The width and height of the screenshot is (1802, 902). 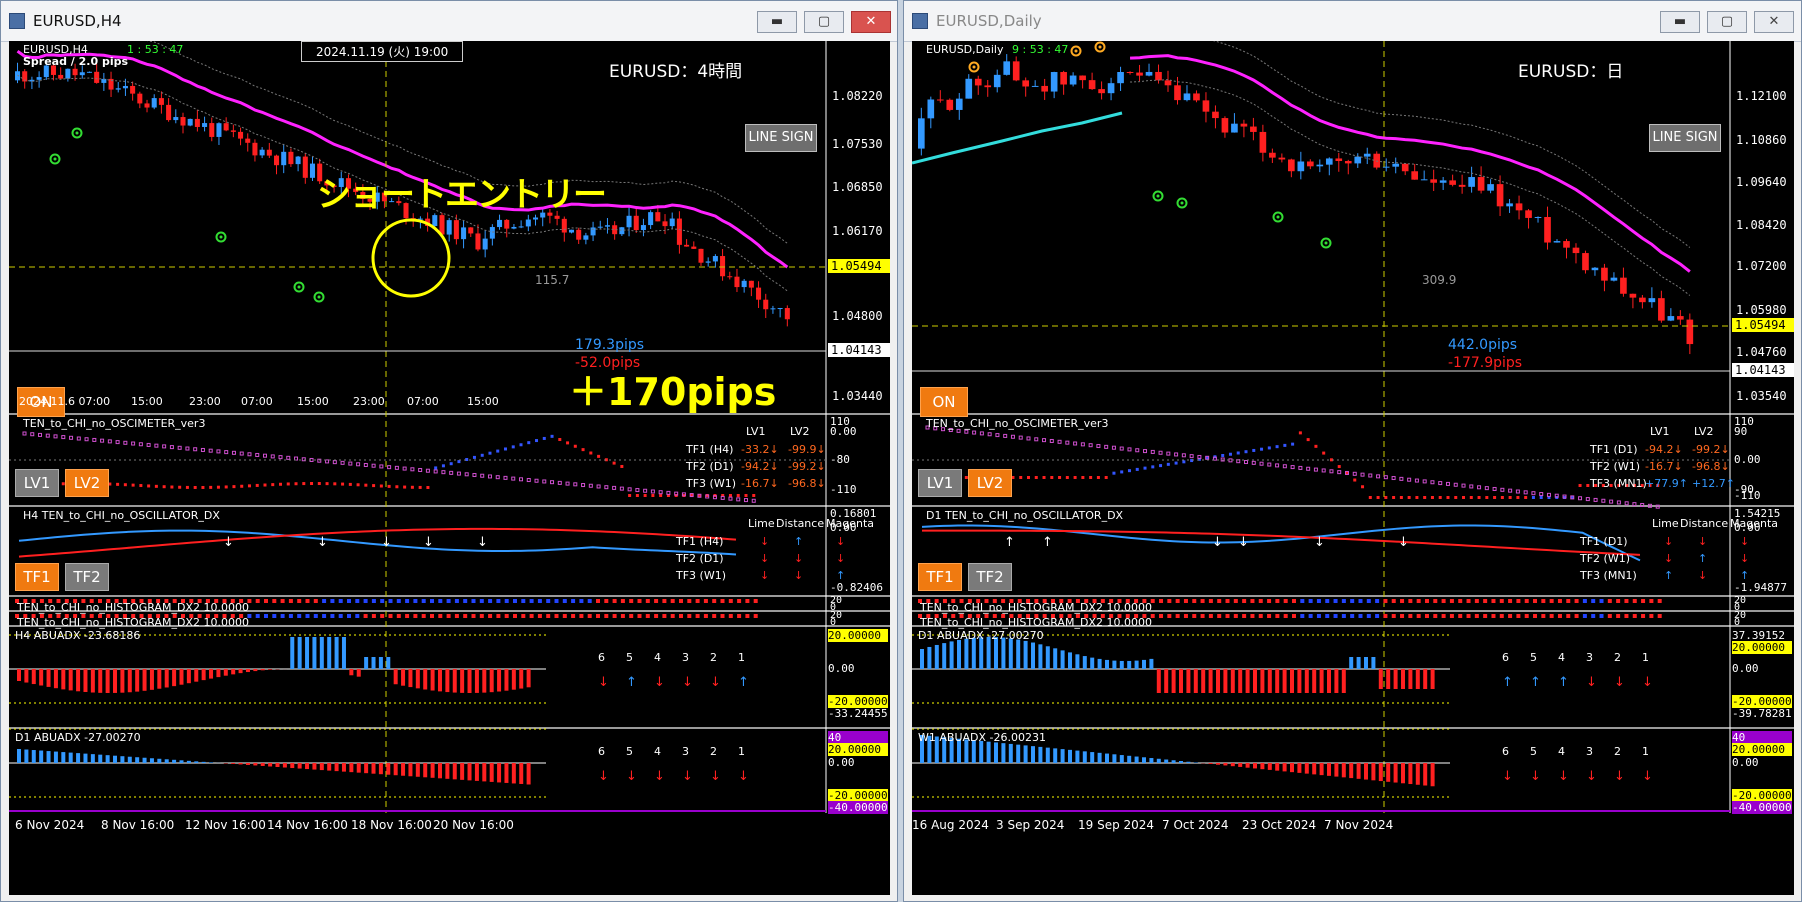 What do you see at coordinates (423, 401) in the screenshot?
I see `time-tick: 07:00` at bounding box center [423, 401].